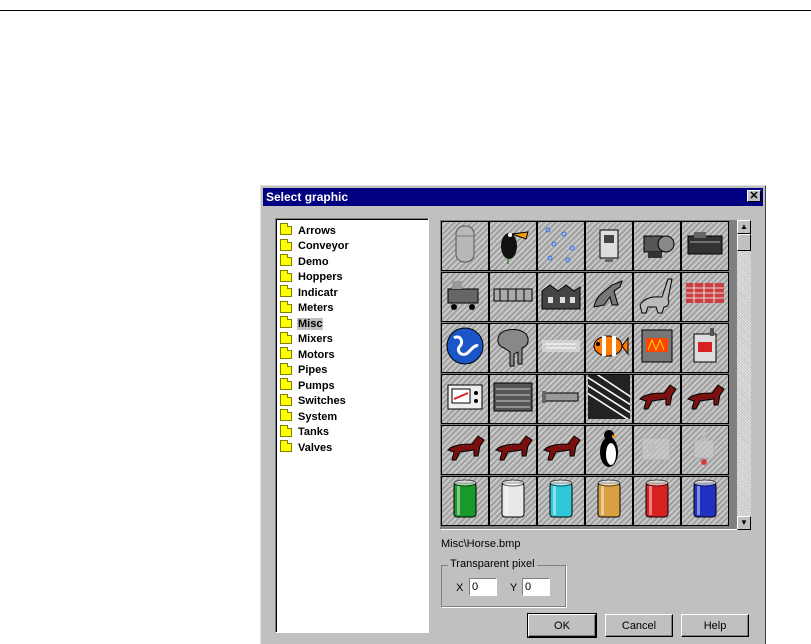  What do you see at coordinates (744, 375) in the screenshot?
I see `grid-scrollbar: ▲ ▼` at bounding box center [744, 375].